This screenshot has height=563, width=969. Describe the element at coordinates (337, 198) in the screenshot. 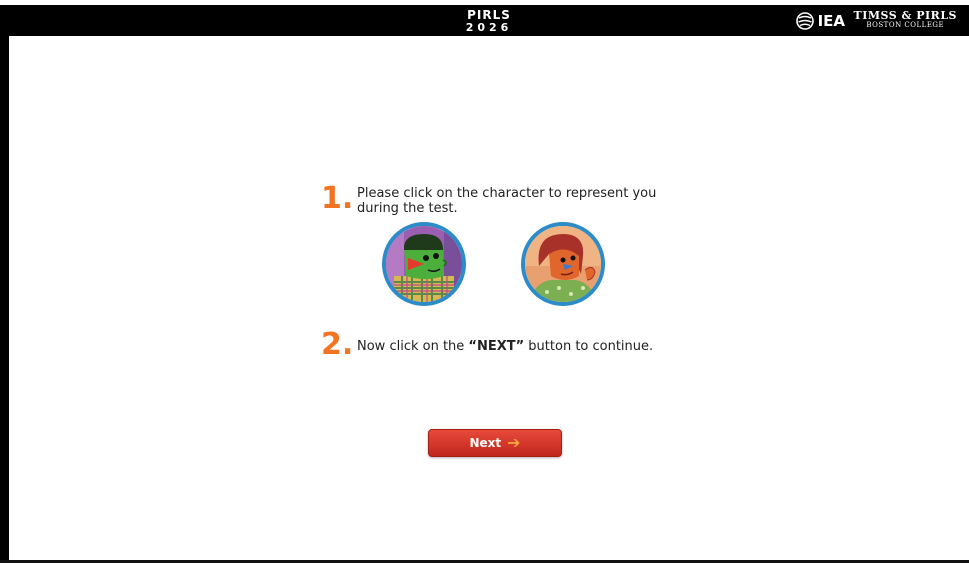

I see `step-1-number: 1.` at that location.